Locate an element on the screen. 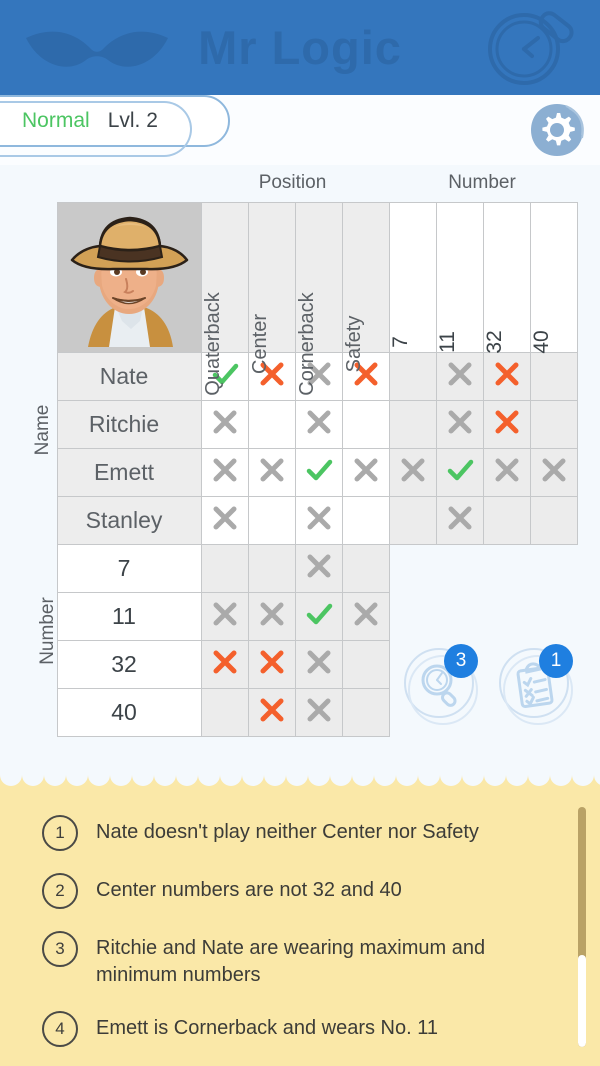 This screenshot has width=600, height=1066. status-bar: Normal Lvl. 2 is located at coordinates (300, 130).